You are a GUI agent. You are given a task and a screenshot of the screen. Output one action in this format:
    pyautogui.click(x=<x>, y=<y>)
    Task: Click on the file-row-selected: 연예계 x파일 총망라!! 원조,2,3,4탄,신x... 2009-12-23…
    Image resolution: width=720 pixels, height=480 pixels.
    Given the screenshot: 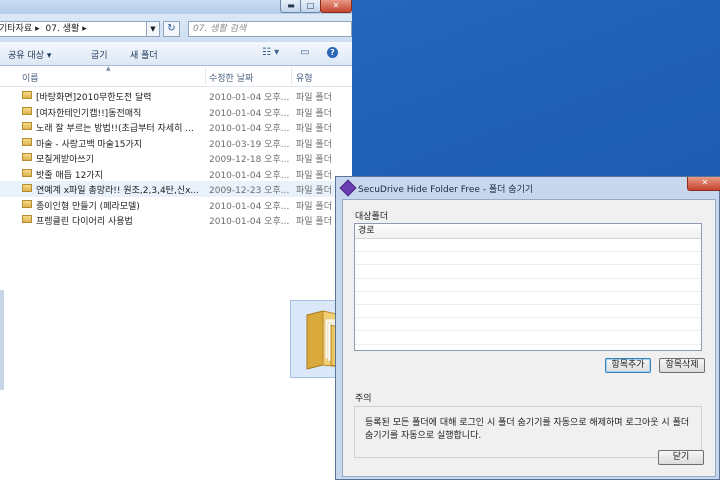 What is the action you would take?
    pyautogui.click(x=176, y=189)
    